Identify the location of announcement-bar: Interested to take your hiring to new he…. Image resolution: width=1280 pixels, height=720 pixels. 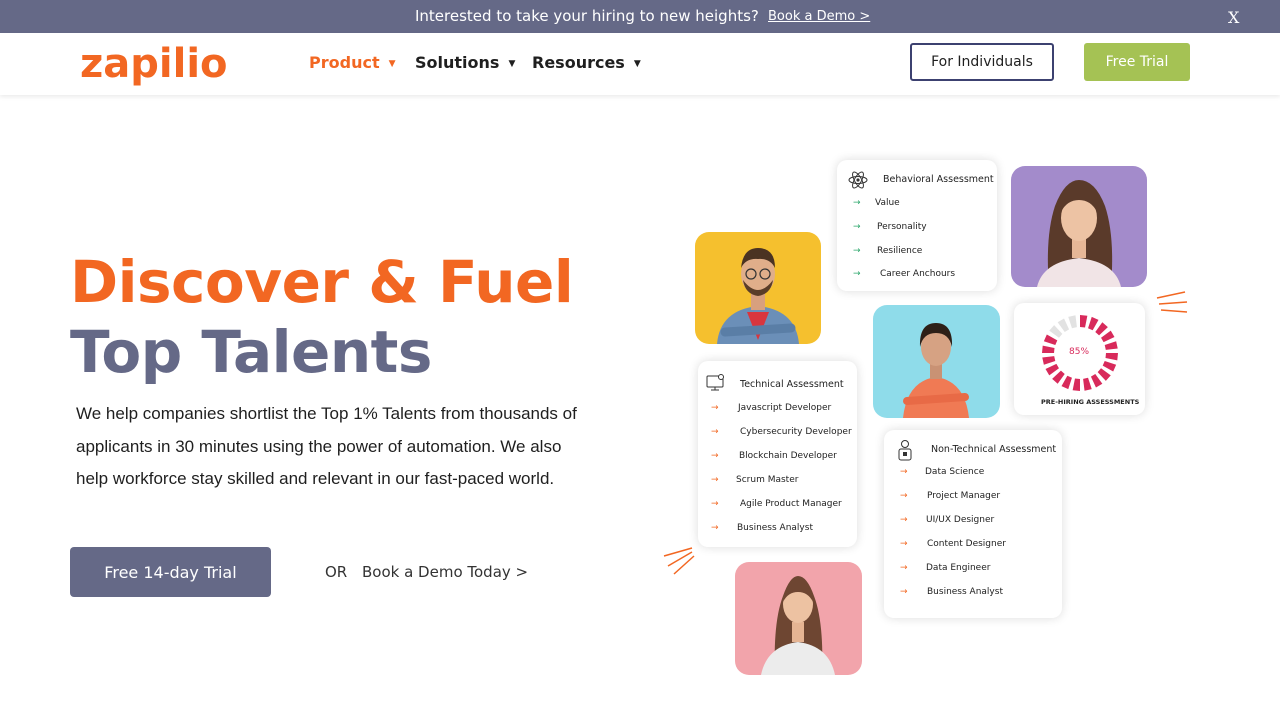
(640, 16).